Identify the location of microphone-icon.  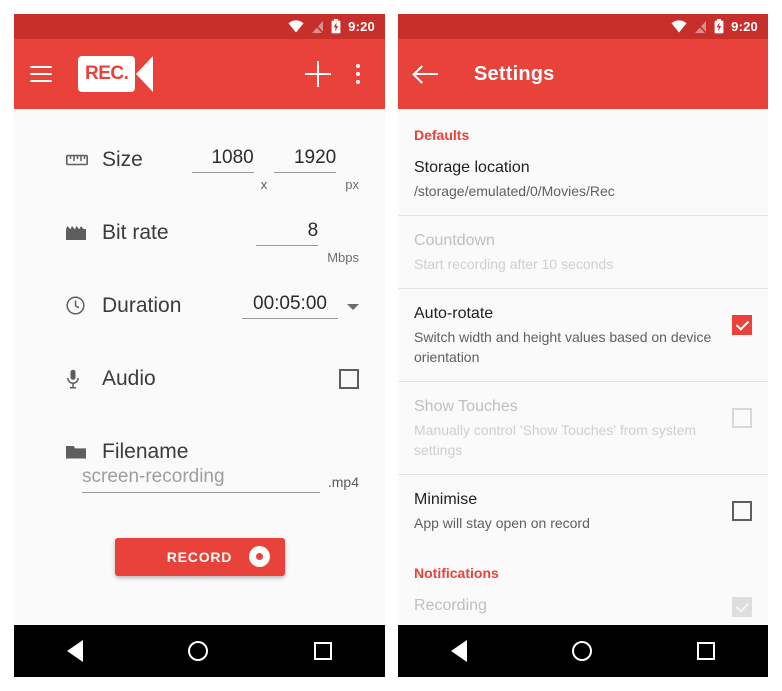
(80, 379).